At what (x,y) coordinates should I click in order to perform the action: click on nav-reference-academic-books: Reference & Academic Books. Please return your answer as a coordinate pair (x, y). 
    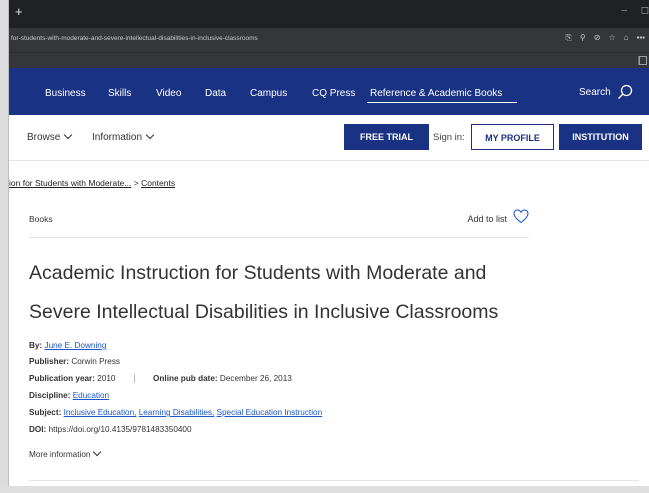
    Looking at the image, I should click on (436, 93).